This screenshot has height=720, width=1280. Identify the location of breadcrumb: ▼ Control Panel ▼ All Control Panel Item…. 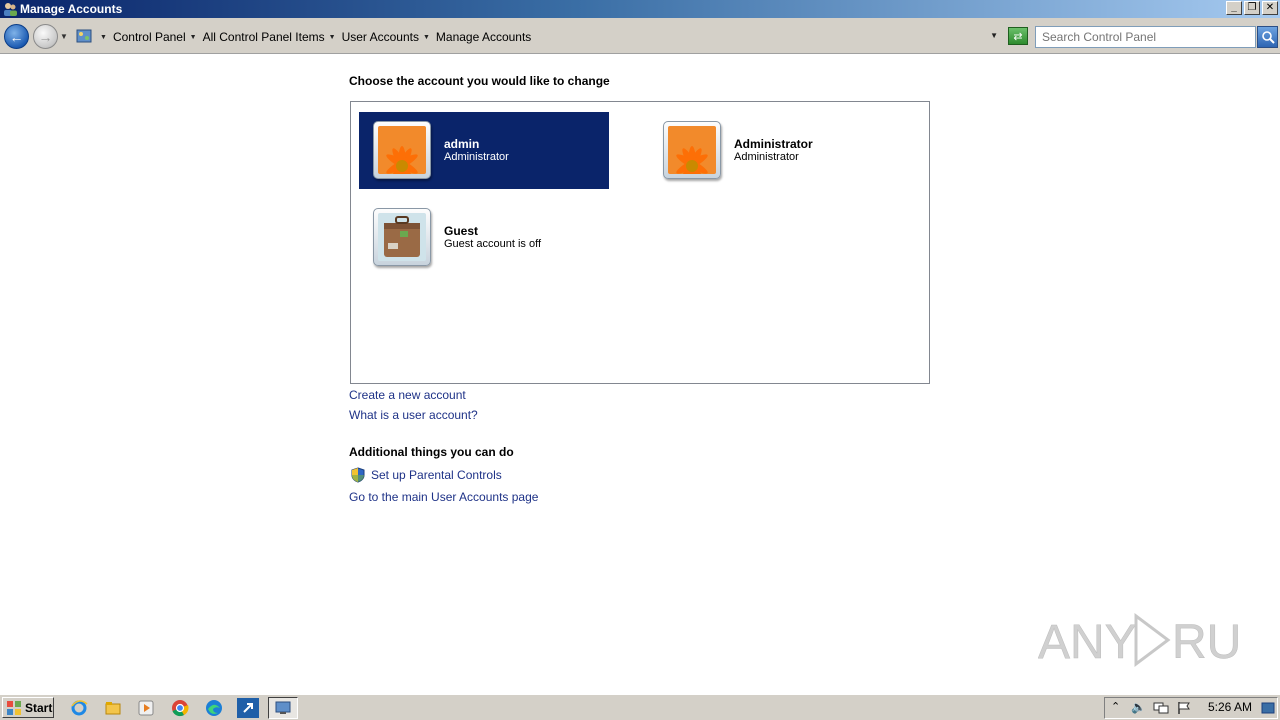
(313, 37).